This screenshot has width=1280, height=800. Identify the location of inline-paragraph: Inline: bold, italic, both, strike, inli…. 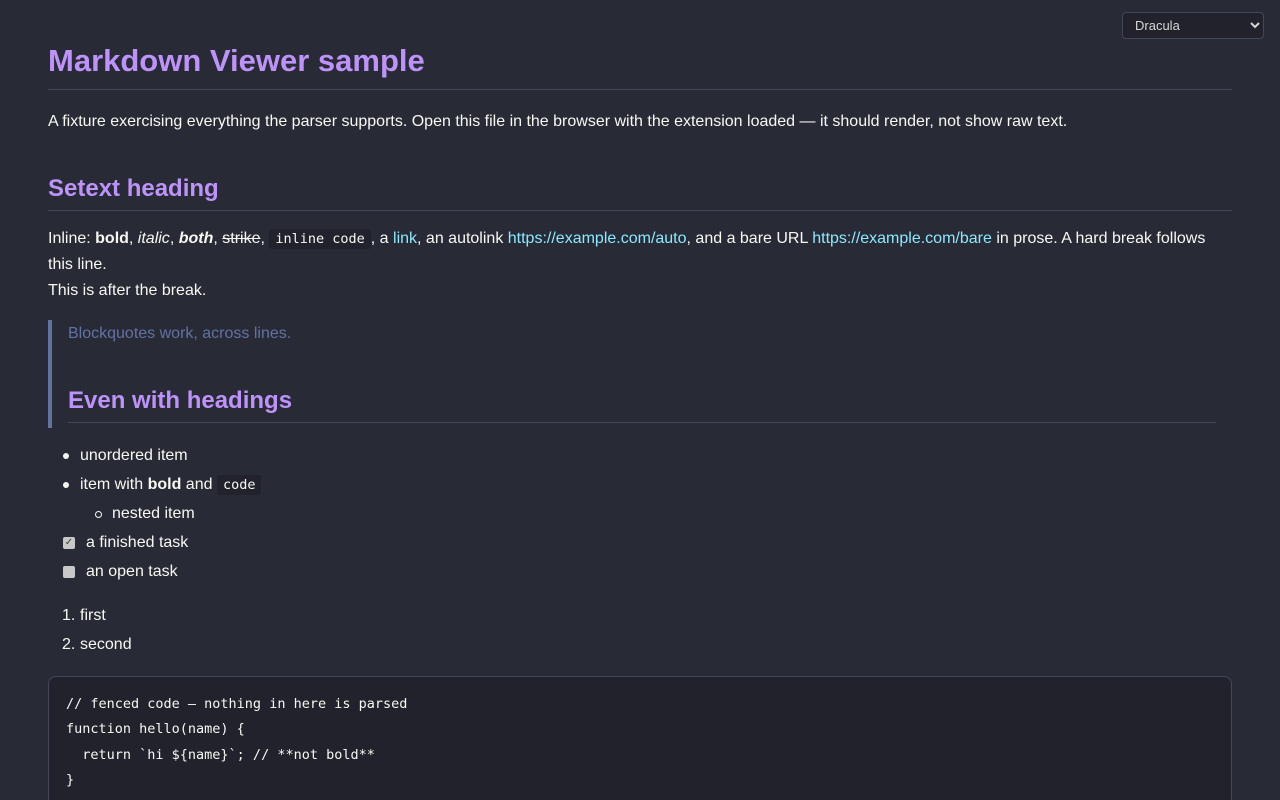
(640, 265).